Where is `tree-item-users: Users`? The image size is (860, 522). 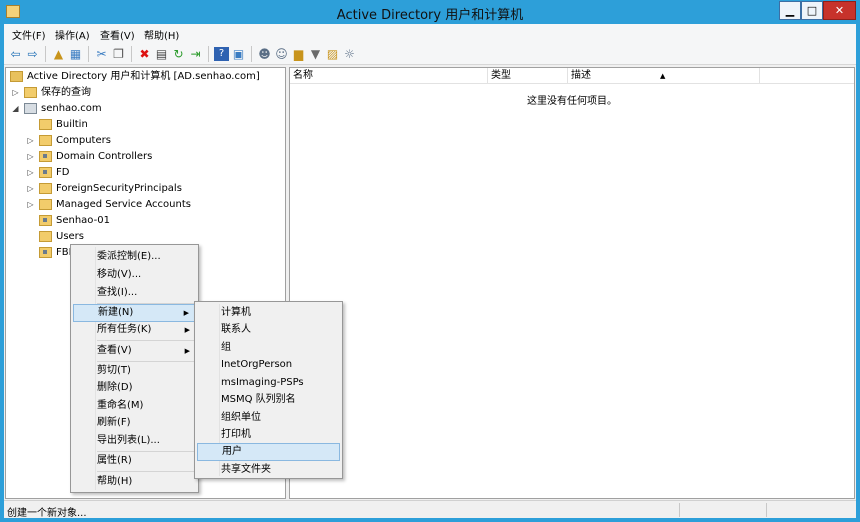 tree-item-users: Users is located at coordinates (145, 237).